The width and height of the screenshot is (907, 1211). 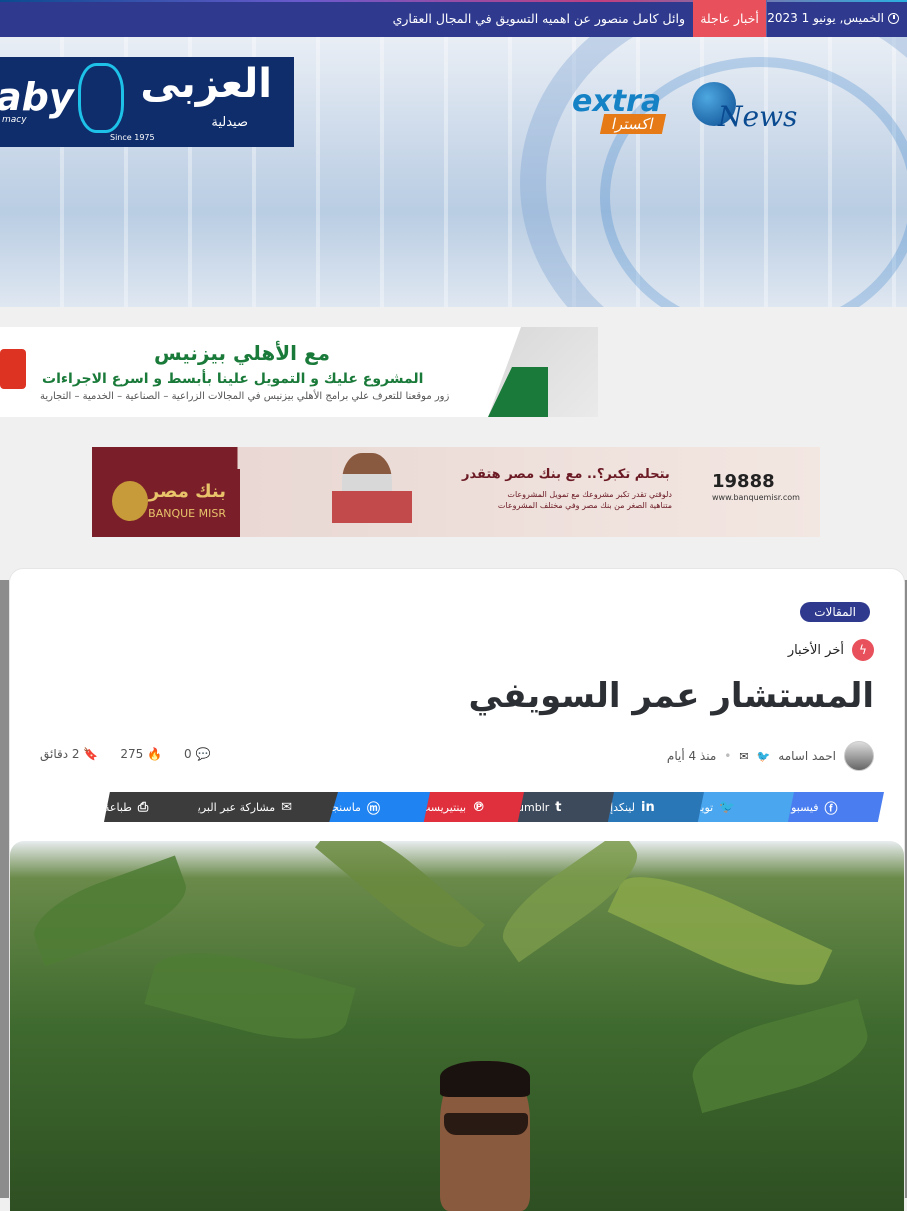 What do you see at coordinates (101, 98) in the screenshot?
I see `pharmacy-snake-icon` at bounding box center [101, 98].